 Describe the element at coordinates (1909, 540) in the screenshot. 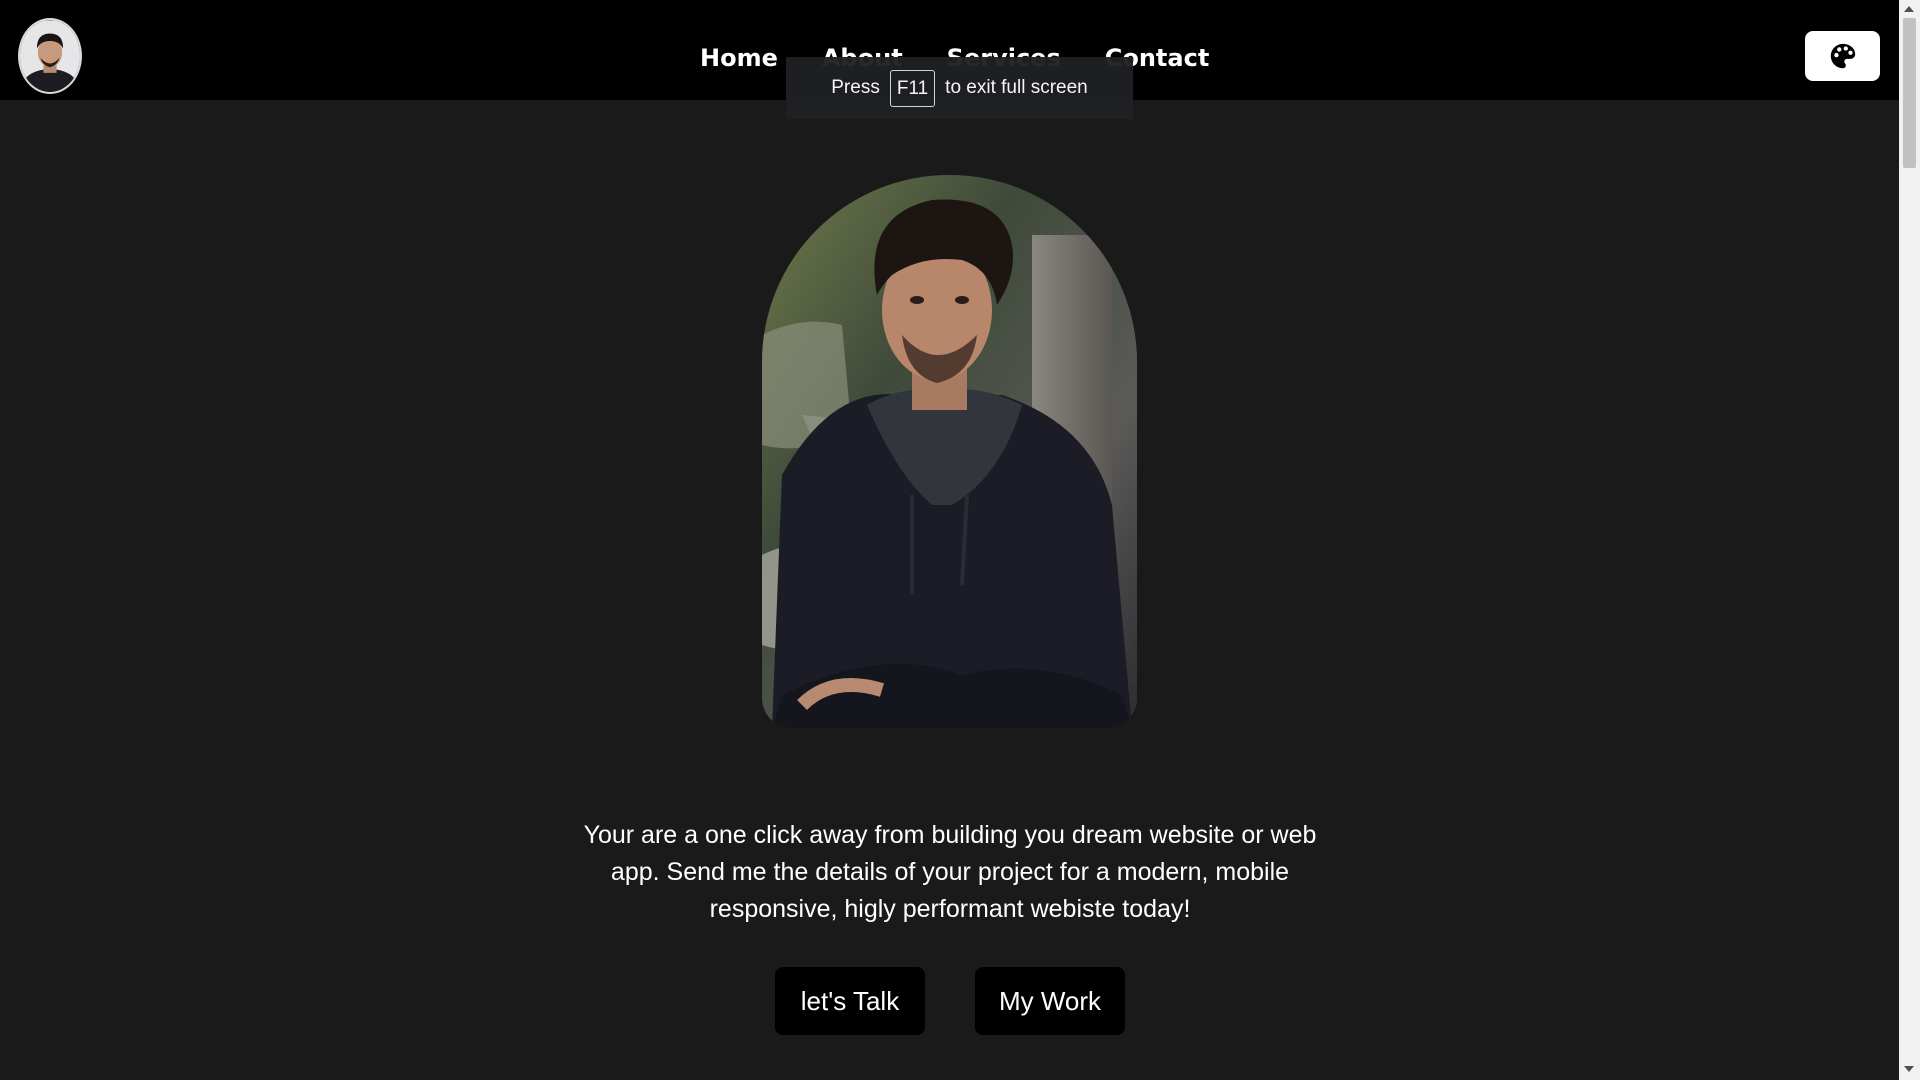

I see `vertical-scrollbar` at that location.